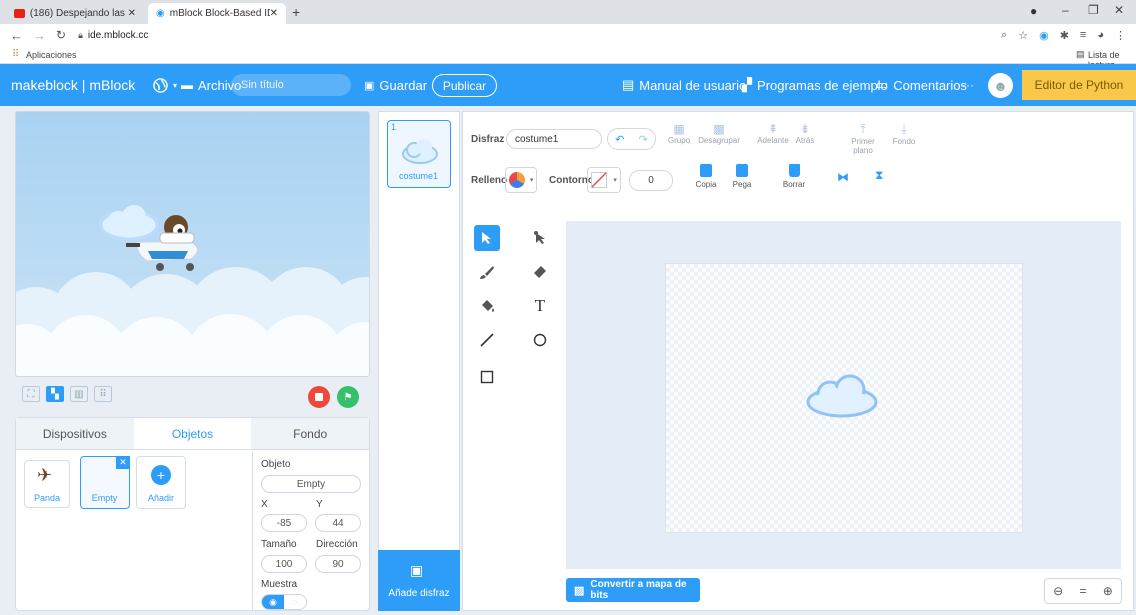 The width and height of the screenshot is (1136, 615). Describe the element at coordinates (554, 139) in the screenshot. I see `costume-name-input: costume1` at that location.